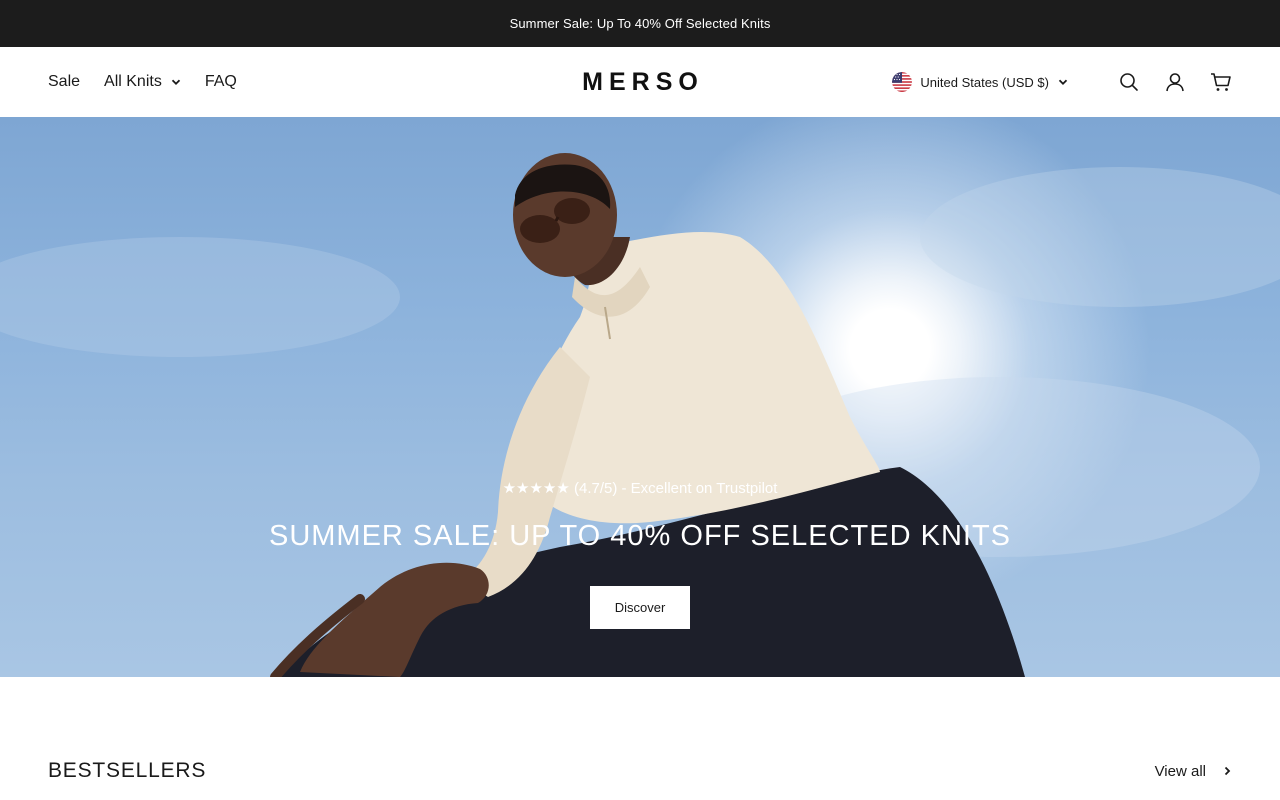  Describe the element at coordinates (640, 607) in the screenshot. I see `discover-button: Discover` at that location.